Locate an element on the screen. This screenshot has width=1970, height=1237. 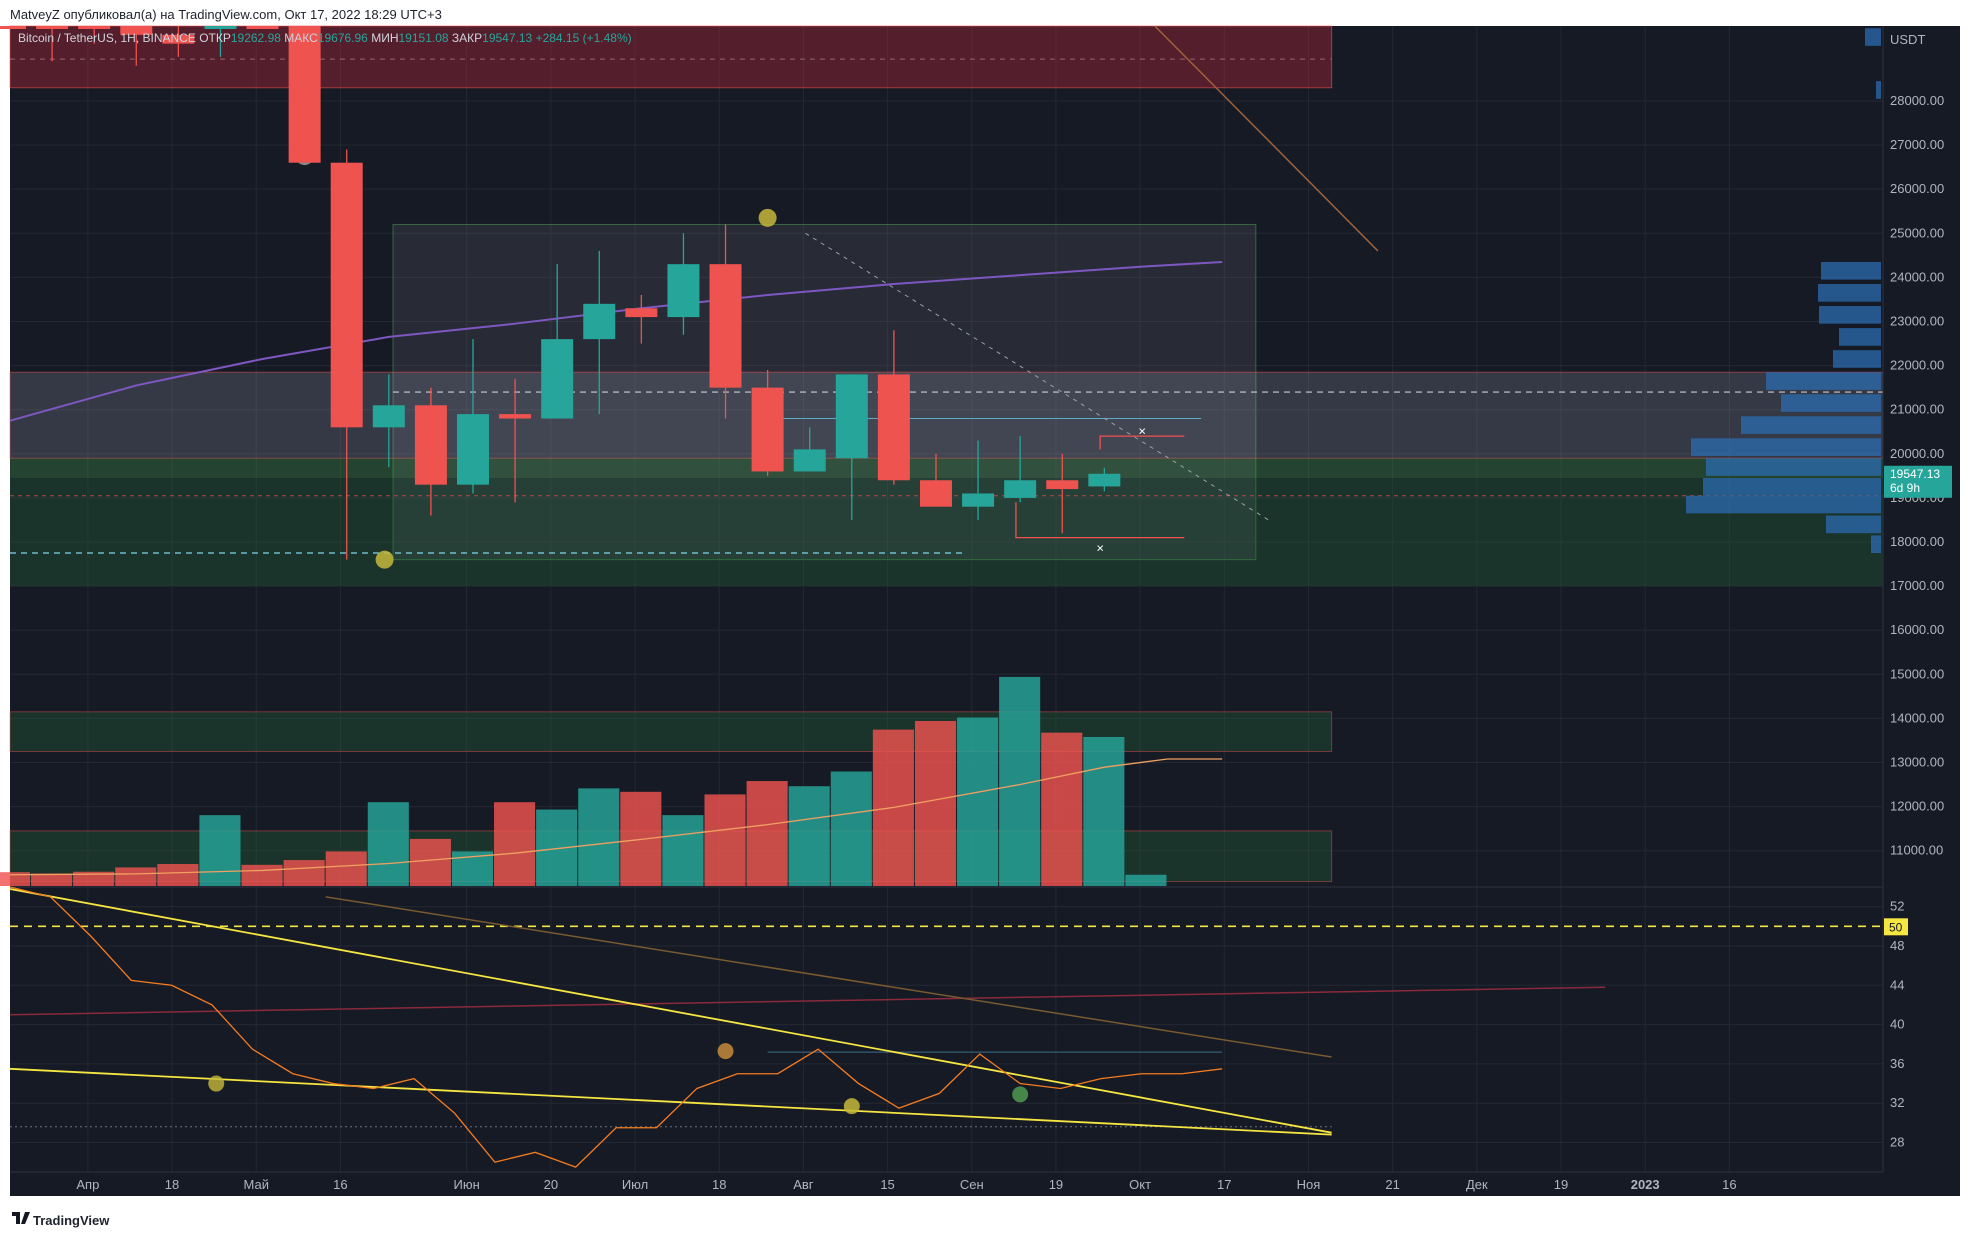
time-axis-label: Сен is located at coordinates (972, 1184).